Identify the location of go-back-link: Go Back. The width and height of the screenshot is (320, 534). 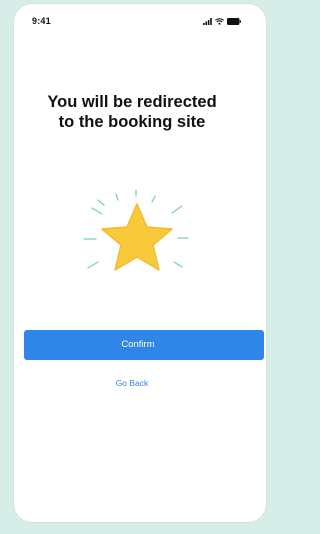
(132, 383).